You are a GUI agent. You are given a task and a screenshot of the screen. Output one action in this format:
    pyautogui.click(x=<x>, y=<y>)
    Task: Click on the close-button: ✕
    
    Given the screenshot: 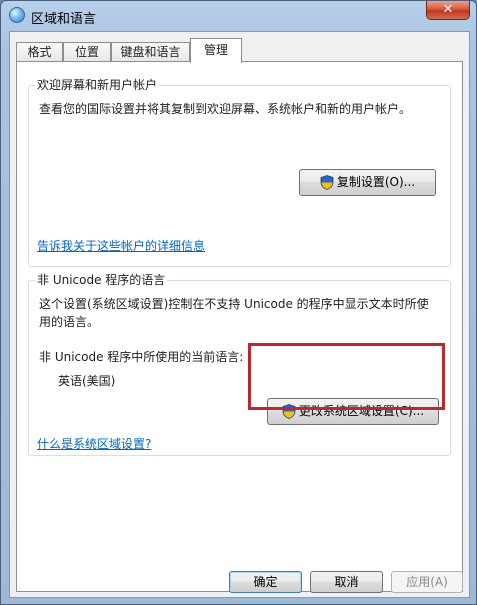 What is the action you would take?
    pyautogui.click(x=448, y=10)
    